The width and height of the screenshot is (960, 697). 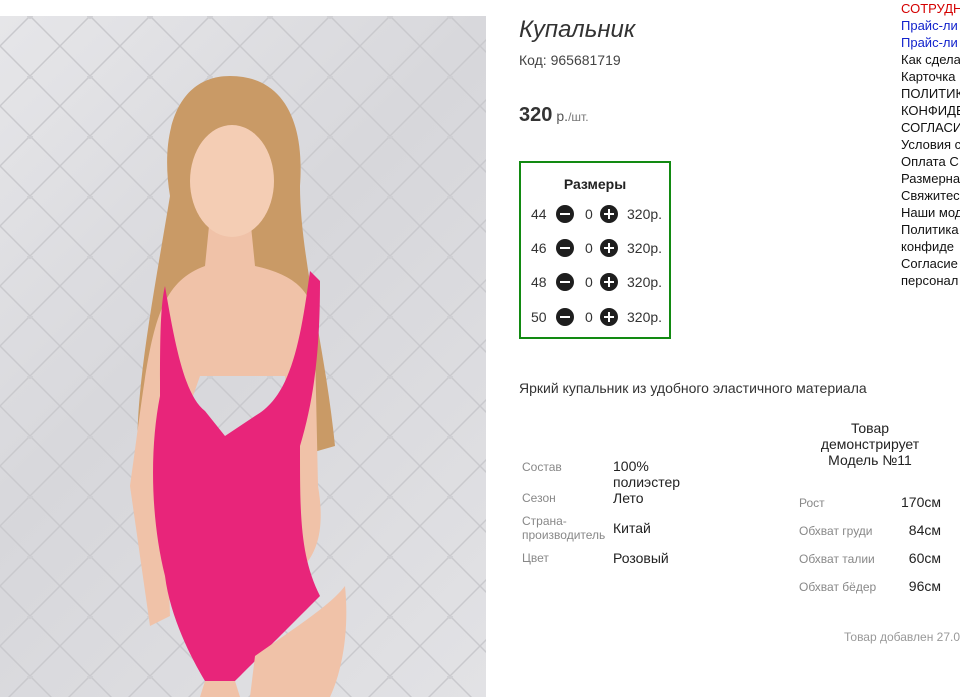 I want to click on sidebar-link: Наши мод, so click(x=930, y=212).